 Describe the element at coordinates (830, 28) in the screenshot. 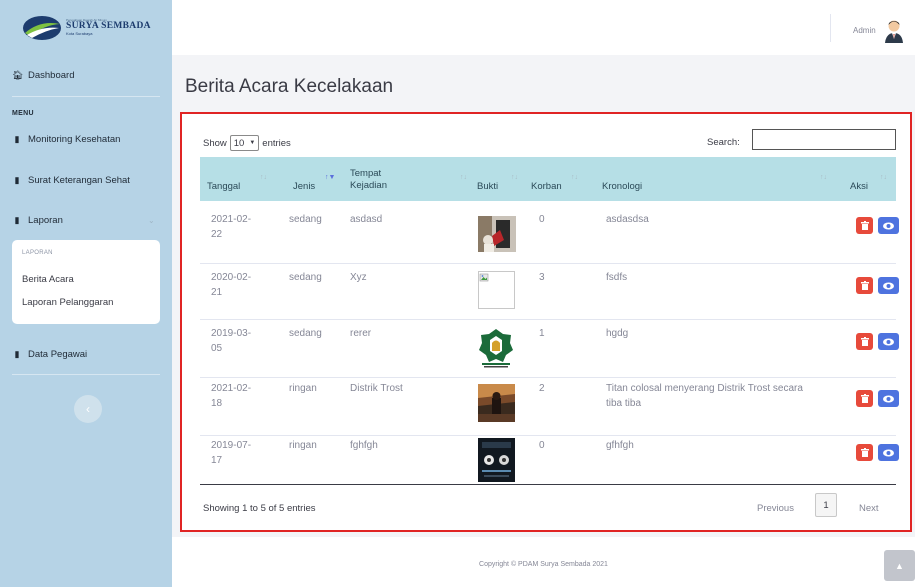

I see `topbar-divider` at that location.